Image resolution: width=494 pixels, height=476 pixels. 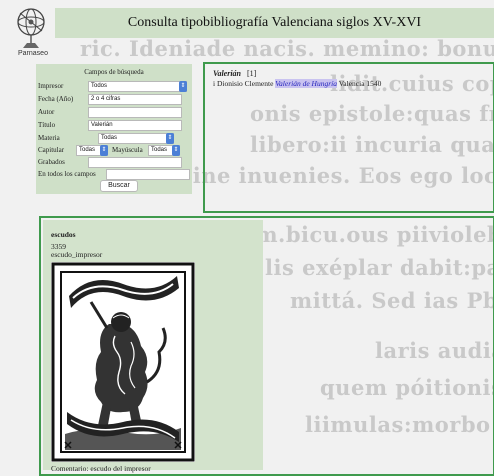 What do you see at coordinates (31, 28) in the screenshot?
I see `armillary-sphere-icon` at bounding box center [31, 28].